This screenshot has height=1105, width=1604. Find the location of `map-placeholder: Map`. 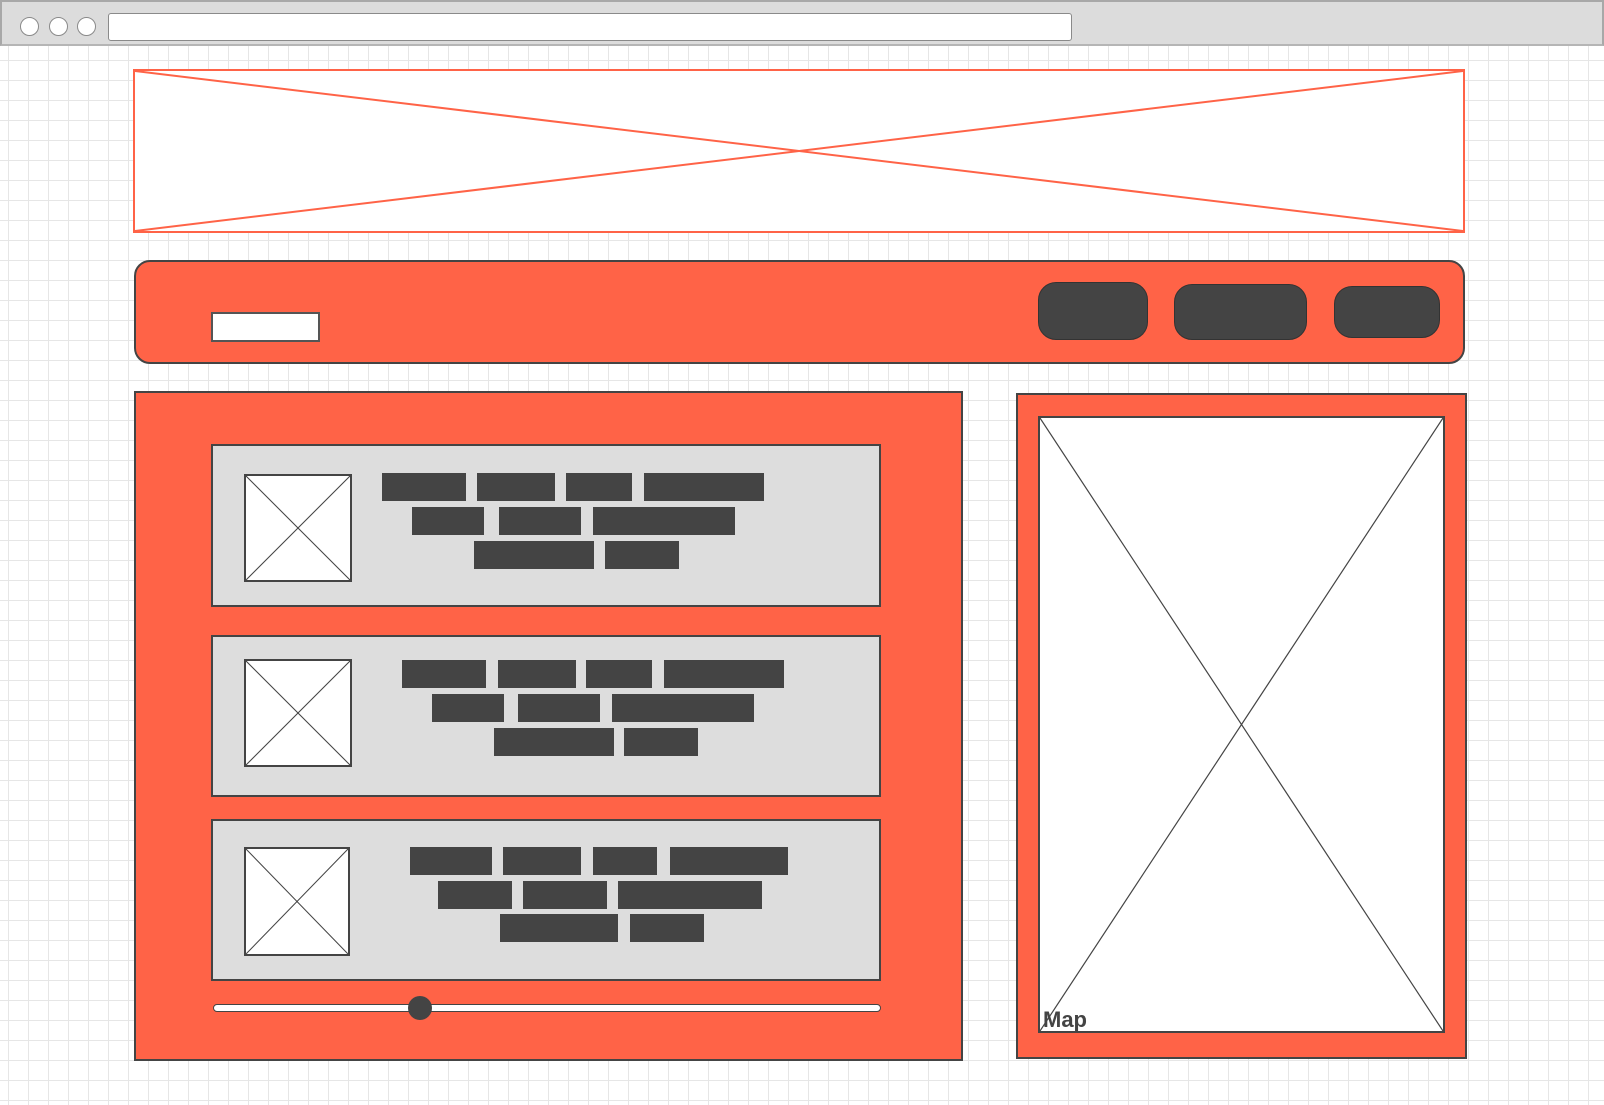

map-placeholder: Map is located at coordinates (1241, 724).